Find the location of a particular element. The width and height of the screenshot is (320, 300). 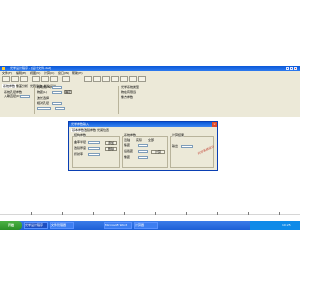

system-type-label: 光学系统类型 is located at coordinates (130, 87).